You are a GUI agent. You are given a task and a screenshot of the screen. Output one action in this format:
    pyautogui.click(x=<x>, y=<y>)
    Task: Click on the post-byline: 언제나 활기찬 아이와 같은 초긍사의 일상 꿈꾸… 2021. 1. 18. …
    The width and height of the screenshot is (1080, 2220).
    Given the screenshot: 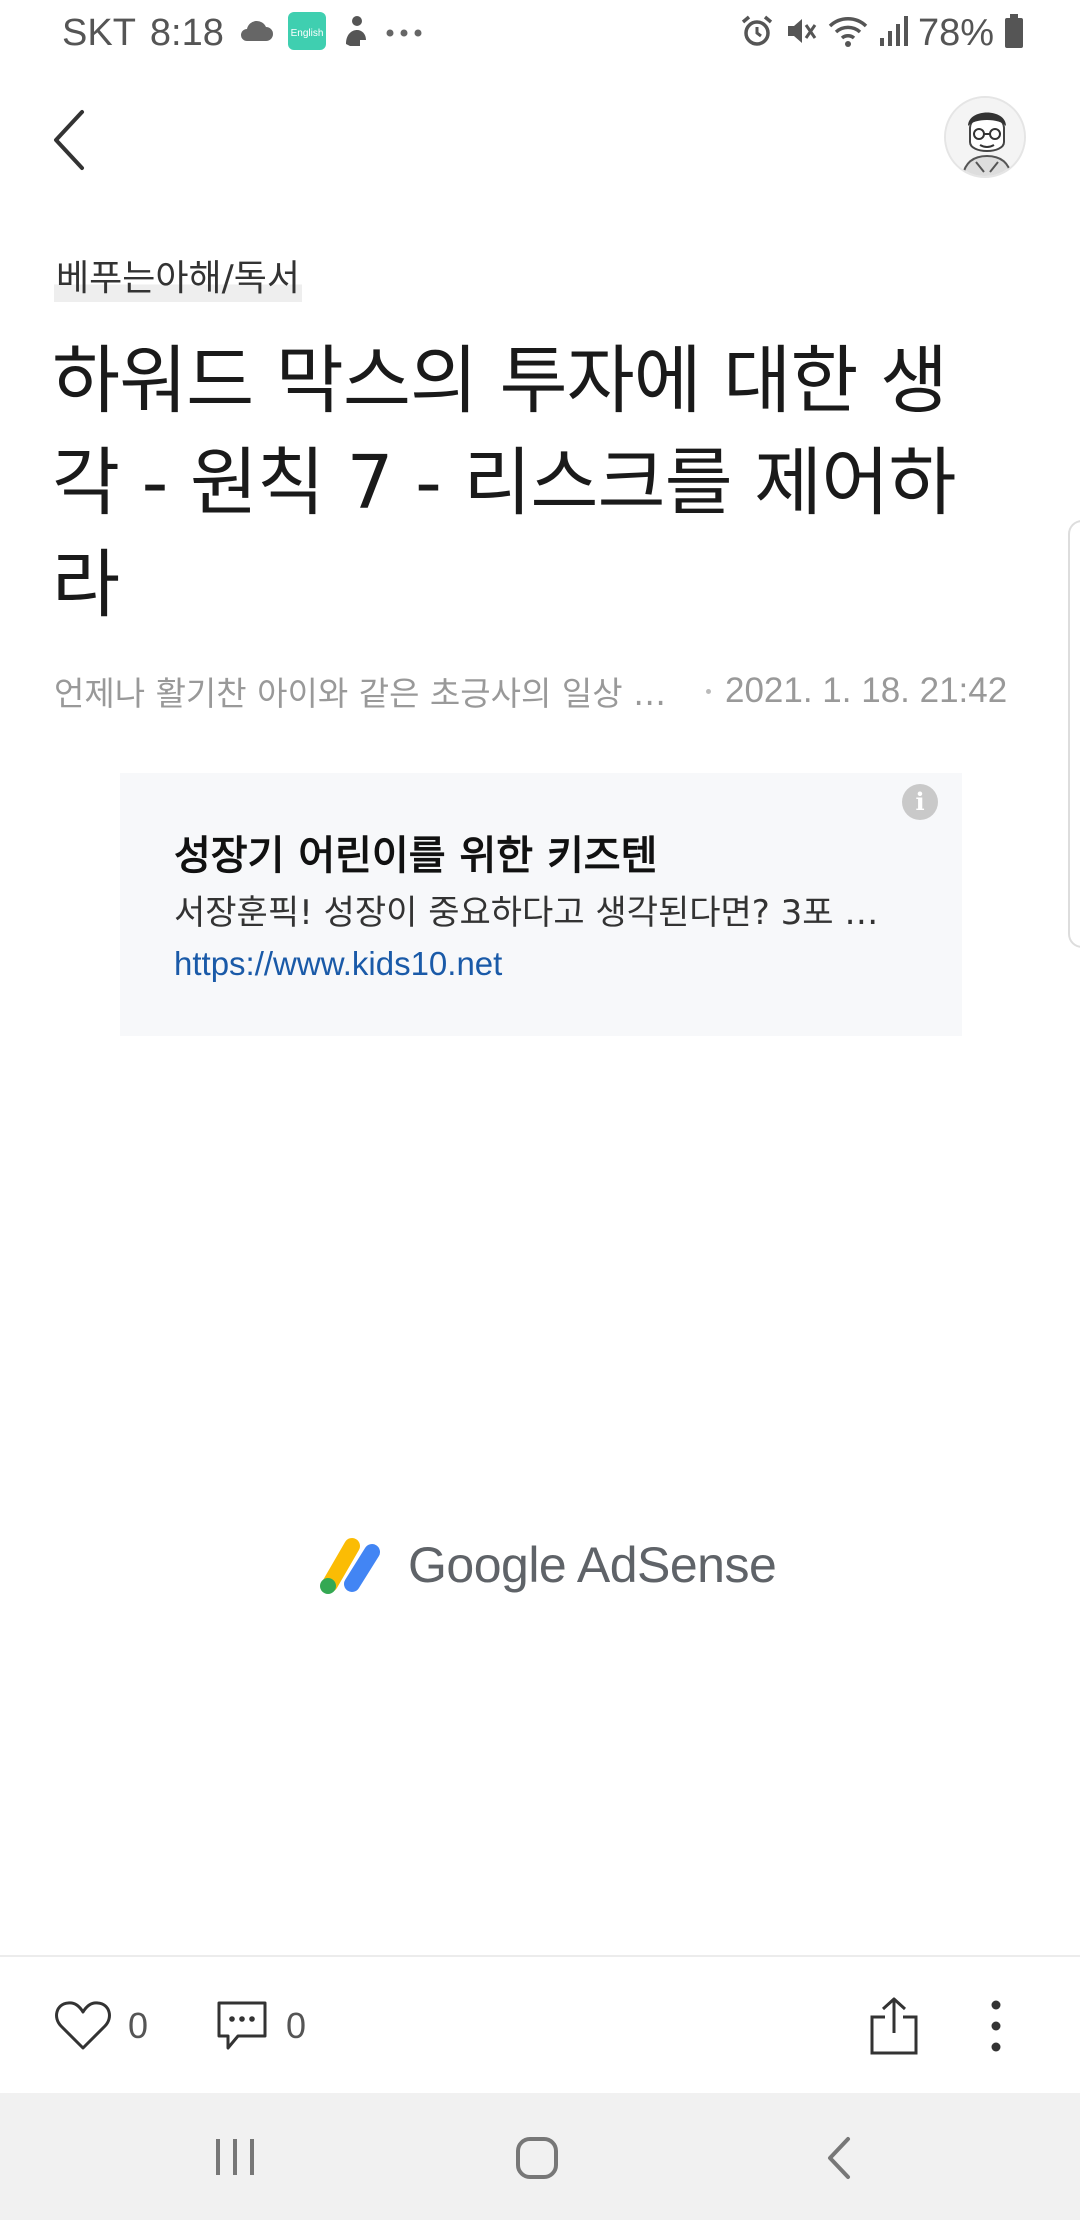 What is the action you would take?
    pyautogui.click(x=544, y=691)
    